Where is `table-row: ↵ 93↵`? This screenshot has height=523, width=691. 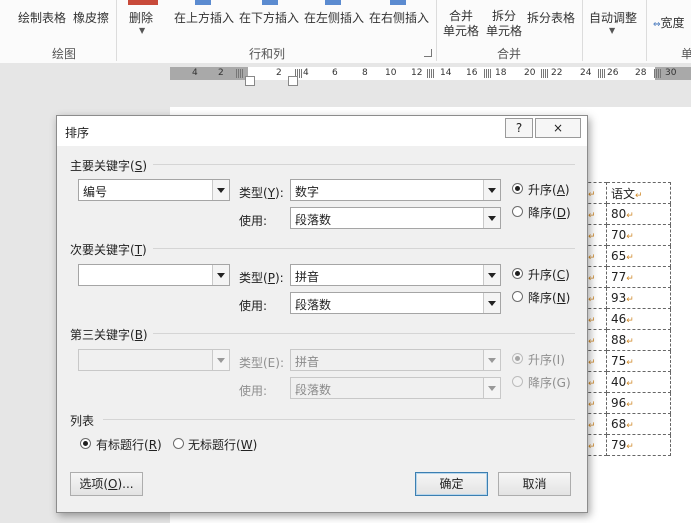
table-row: ↵ 93↵ is located at coordinates (627, 298).